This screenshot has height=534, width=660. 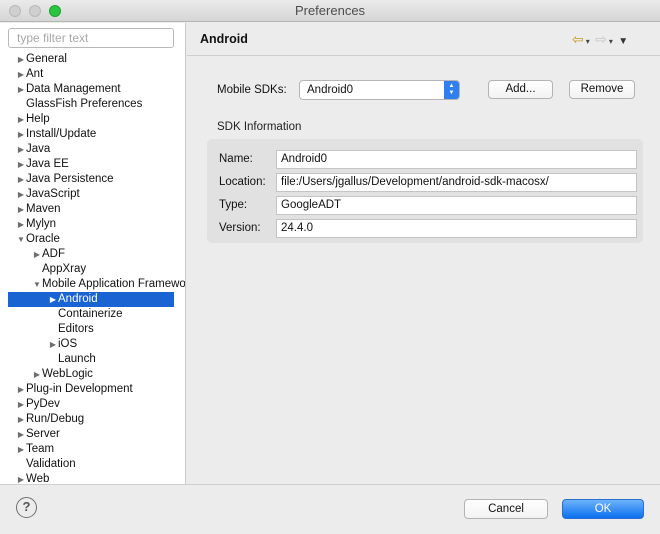 I want to click on mobile-sdks-label: Mobile SDKs:, so click(x=252, y=90).